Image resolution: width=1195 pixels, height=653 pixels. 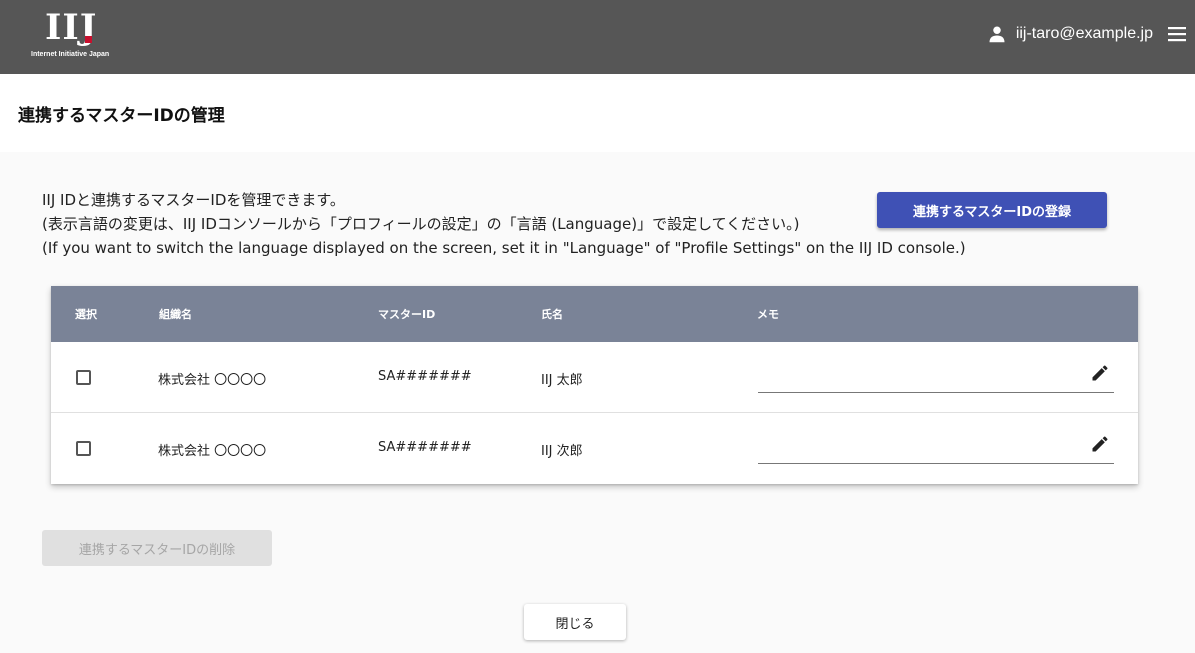 What do you see at coordinates (597, 113) in the screenshot?
I see `page-title-bar: 連携するマスターIDの管理` at bounding box center [597, 113].